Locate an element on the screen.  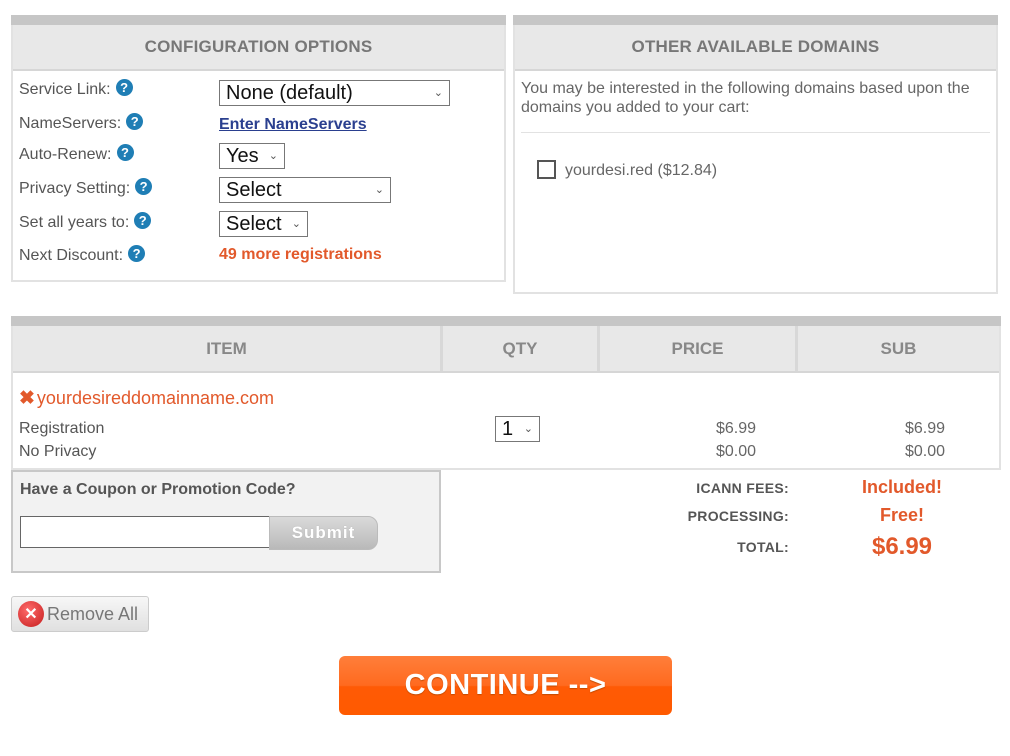
price-privacy: $0.00 is located at coordinates (736, 451).